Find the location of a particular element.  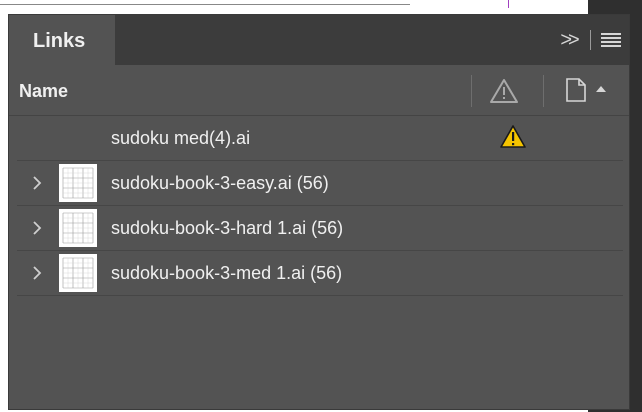

panel-header: Links >> is located at coordinates (319, 41).